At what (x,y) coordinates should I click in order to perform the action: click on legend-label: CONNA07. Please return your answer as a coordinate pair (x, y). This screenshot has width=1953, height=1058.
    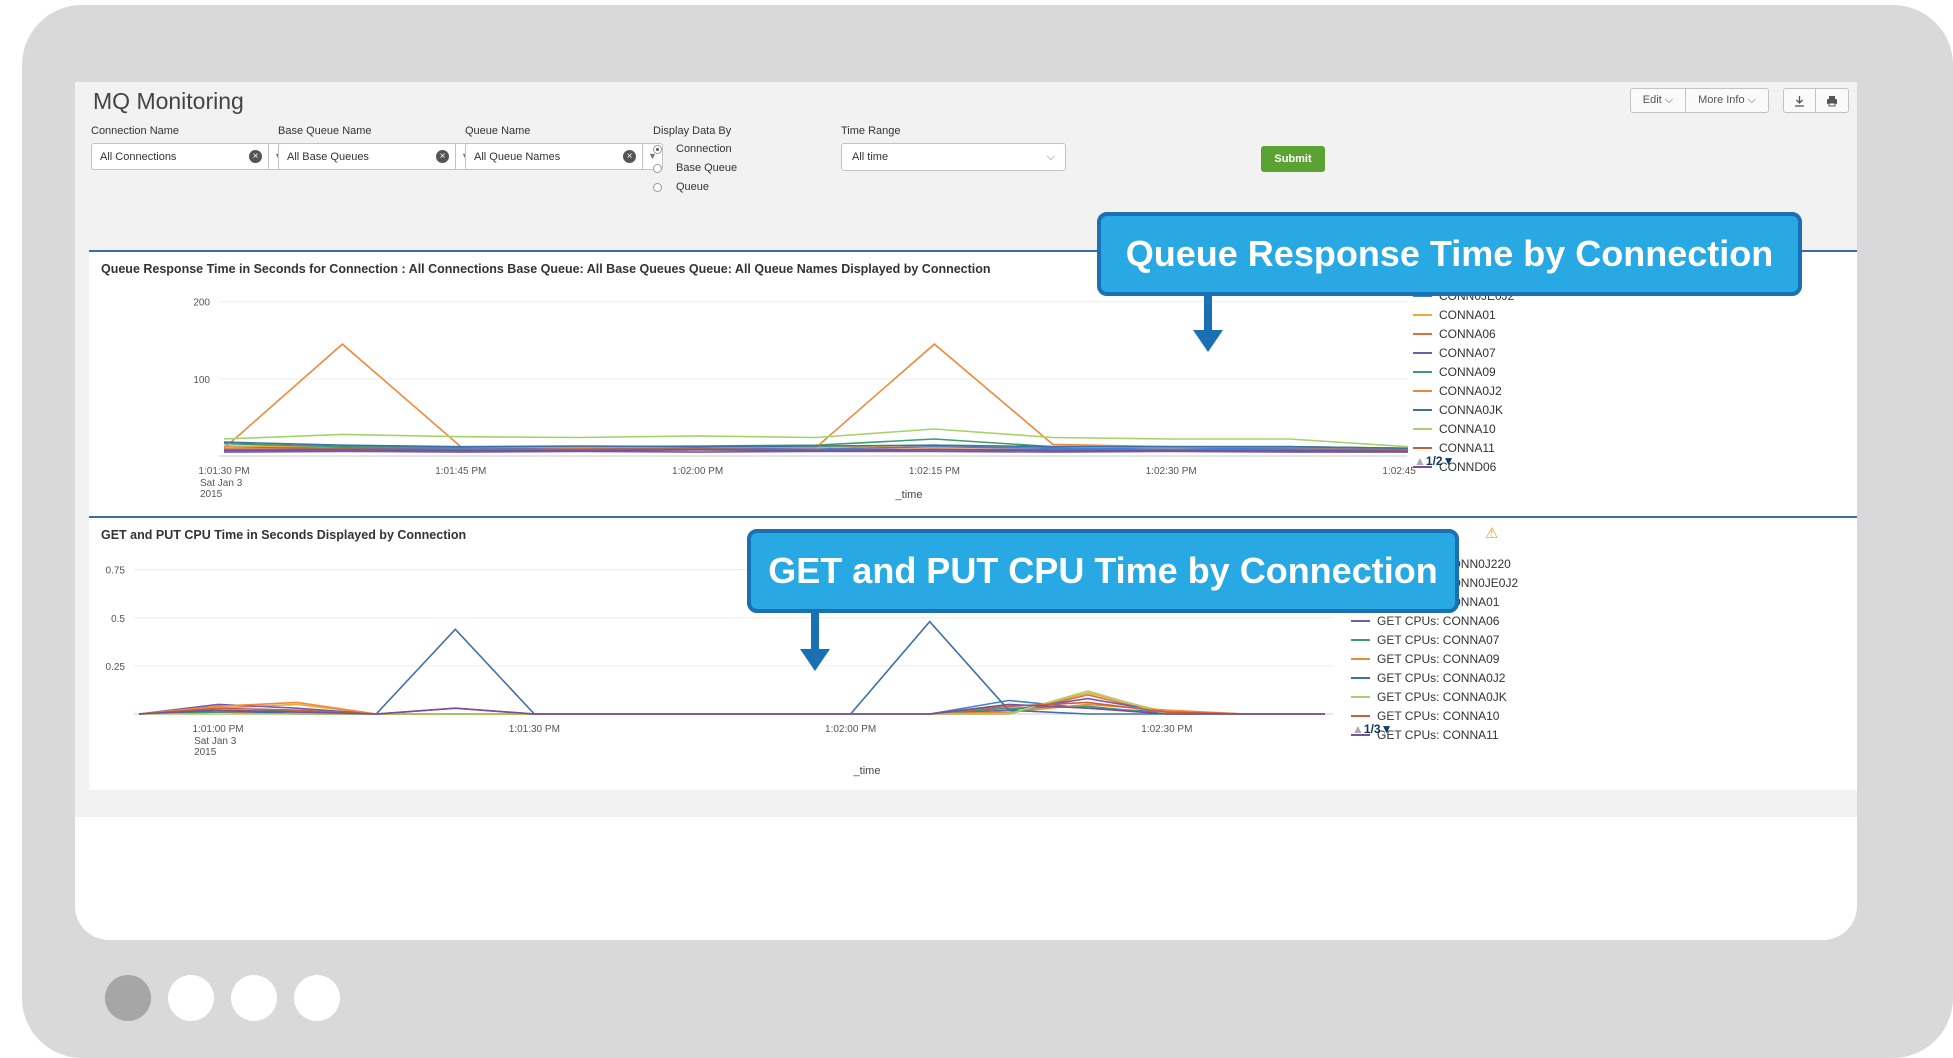
    Looking at the image, I should click on (1467, 352).